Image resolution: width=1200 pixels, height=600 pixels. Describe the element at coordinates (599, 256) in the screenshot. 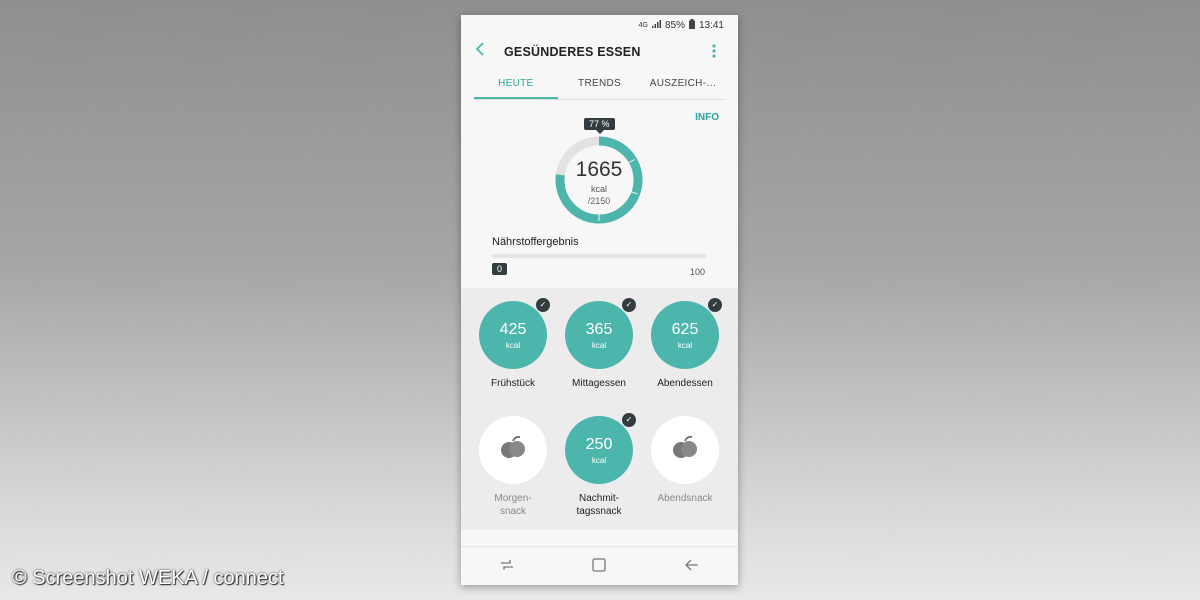

I see `nutrient-score-bar` at that location.